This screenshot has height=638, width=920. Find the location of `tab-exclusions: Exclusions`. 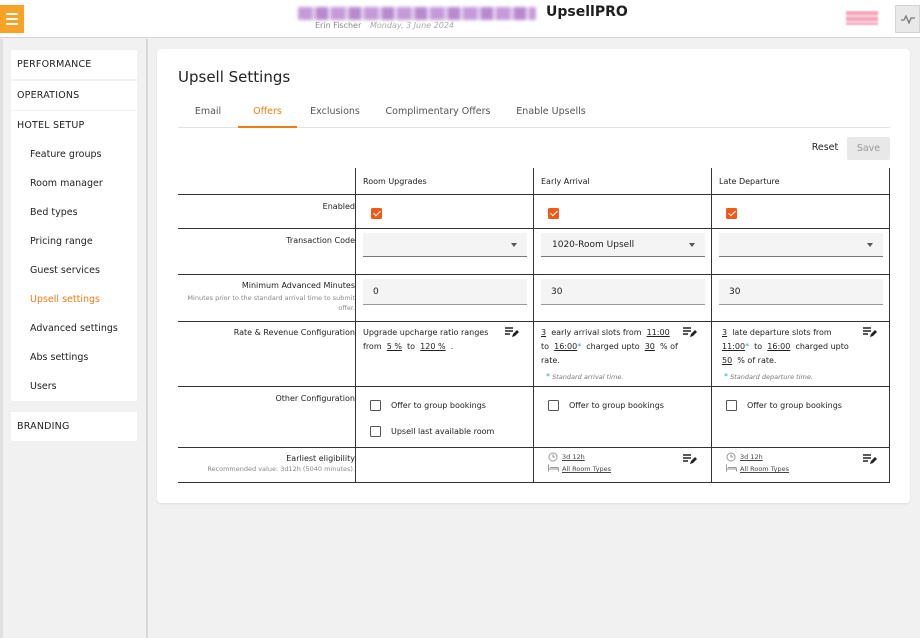

tab-exclusions: Exclusions is located at coordinates (335, 114).